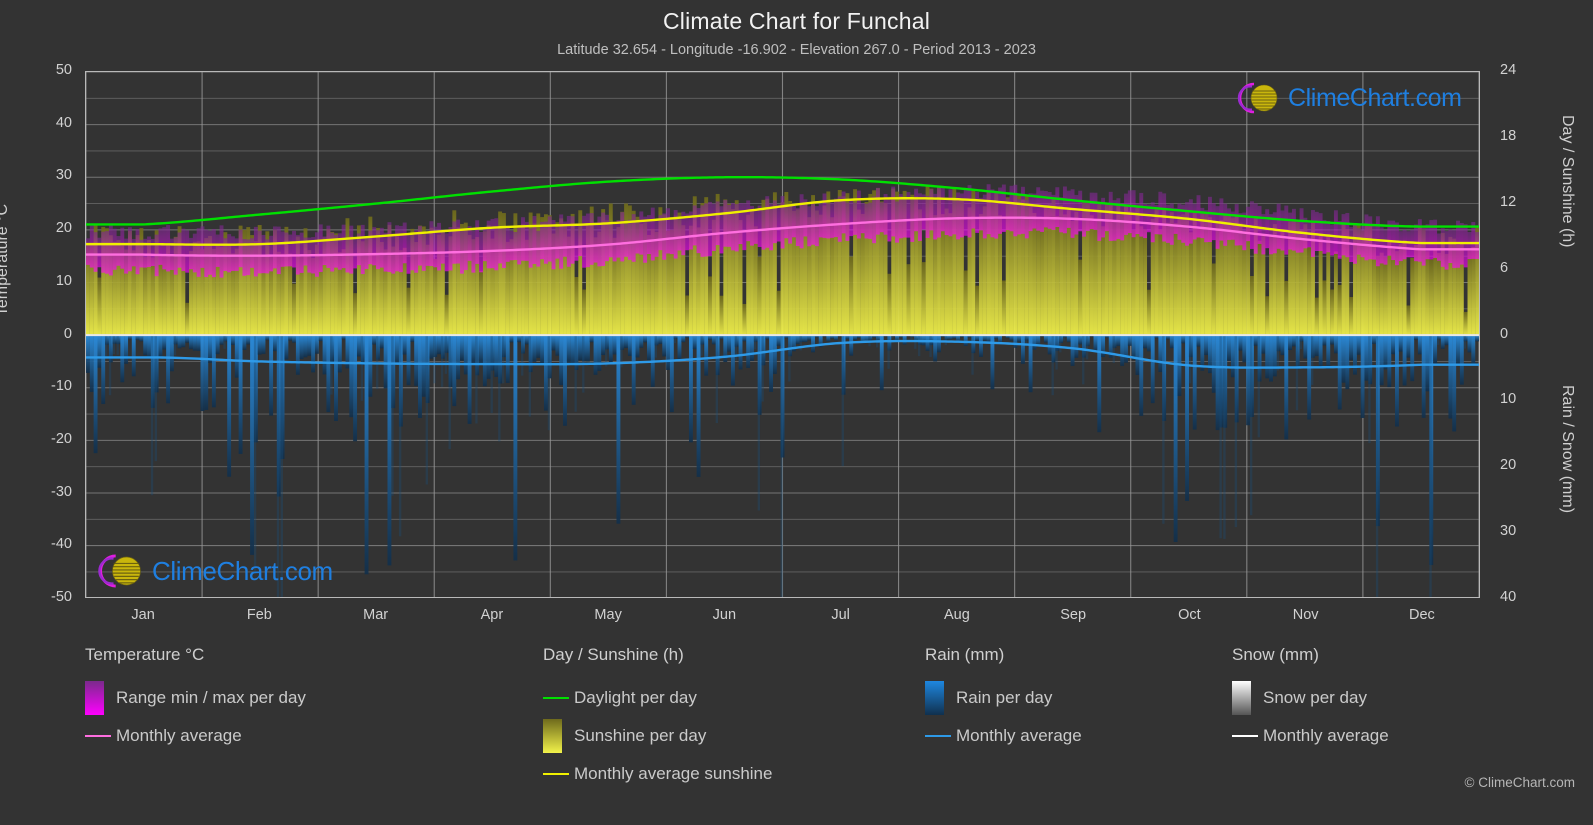  Describe the element at coordinates (63, 70) in the screenshot. I see `y-tick-left: 50` at that location.